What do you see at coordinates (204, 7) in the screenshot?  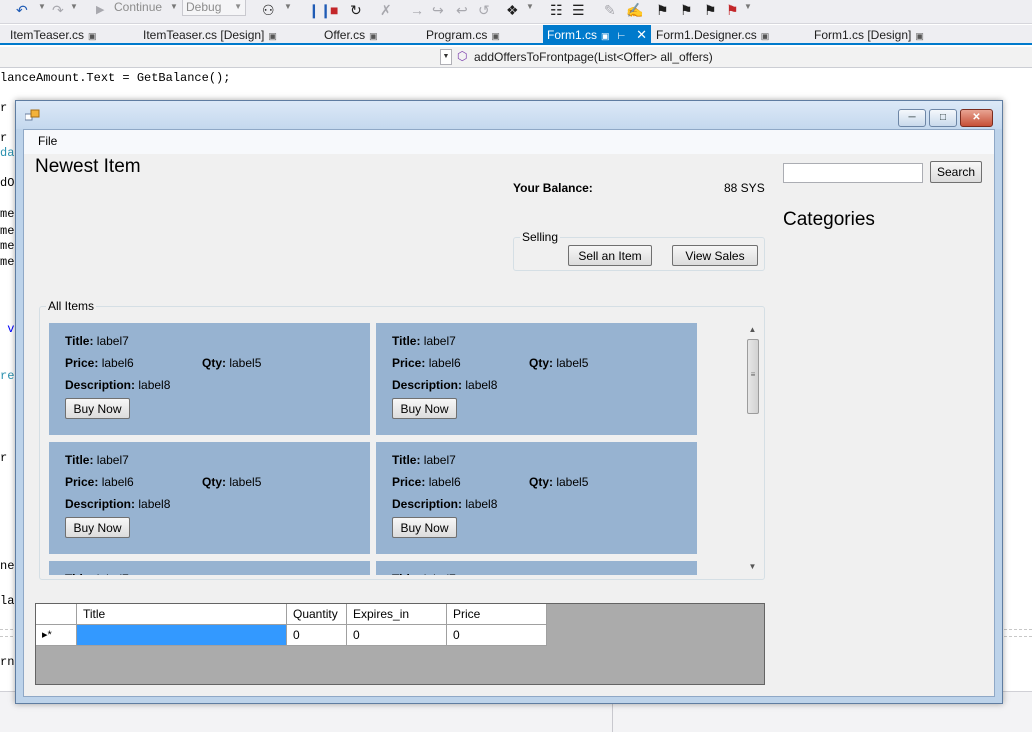 I see `solution-config-value: Debug` at bounding box center [204, 7].